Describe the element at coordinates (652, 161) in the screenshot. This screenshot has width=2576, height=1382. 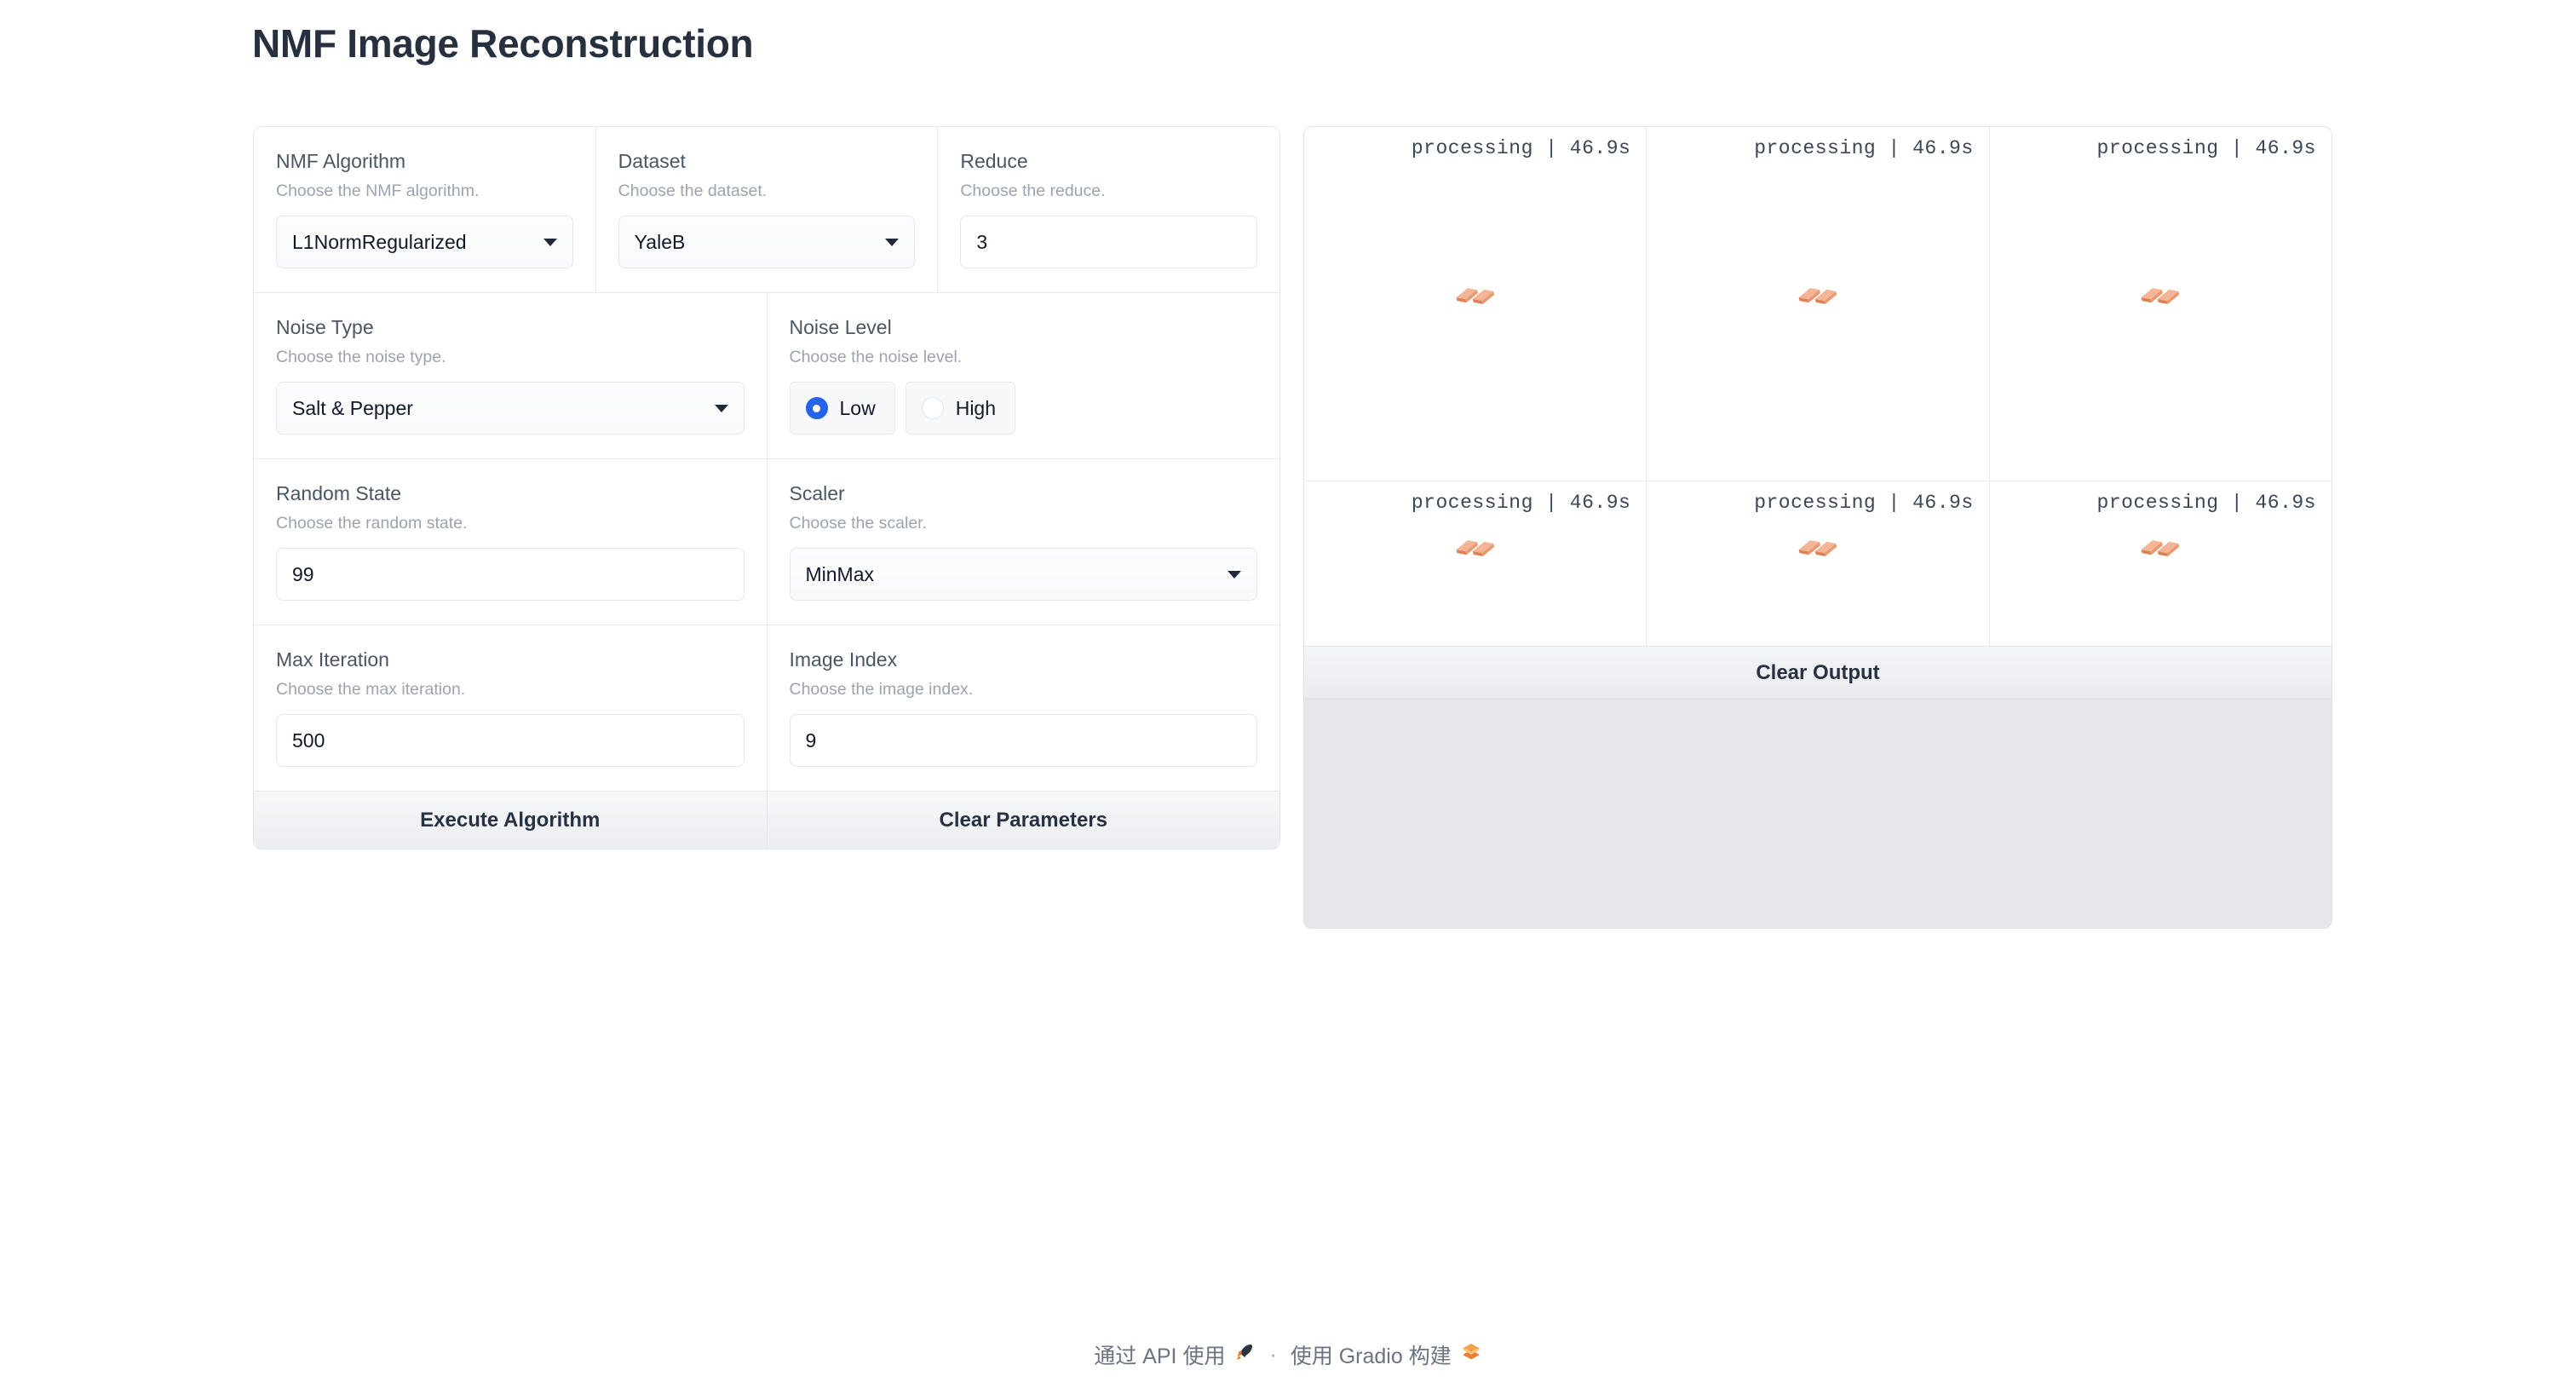
I see `param-label: Dataset` at that location.